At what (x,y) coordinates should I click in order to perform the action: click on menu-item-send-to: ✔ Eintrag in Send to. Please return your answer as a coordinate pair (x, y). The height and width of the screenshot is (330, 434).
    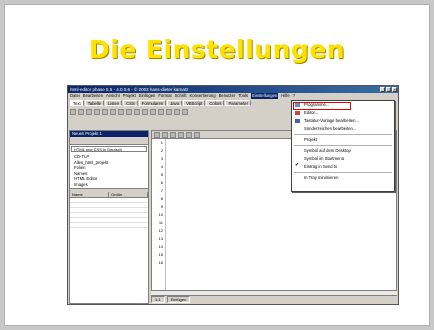
    Looking at the image, I should click on (343, 167).